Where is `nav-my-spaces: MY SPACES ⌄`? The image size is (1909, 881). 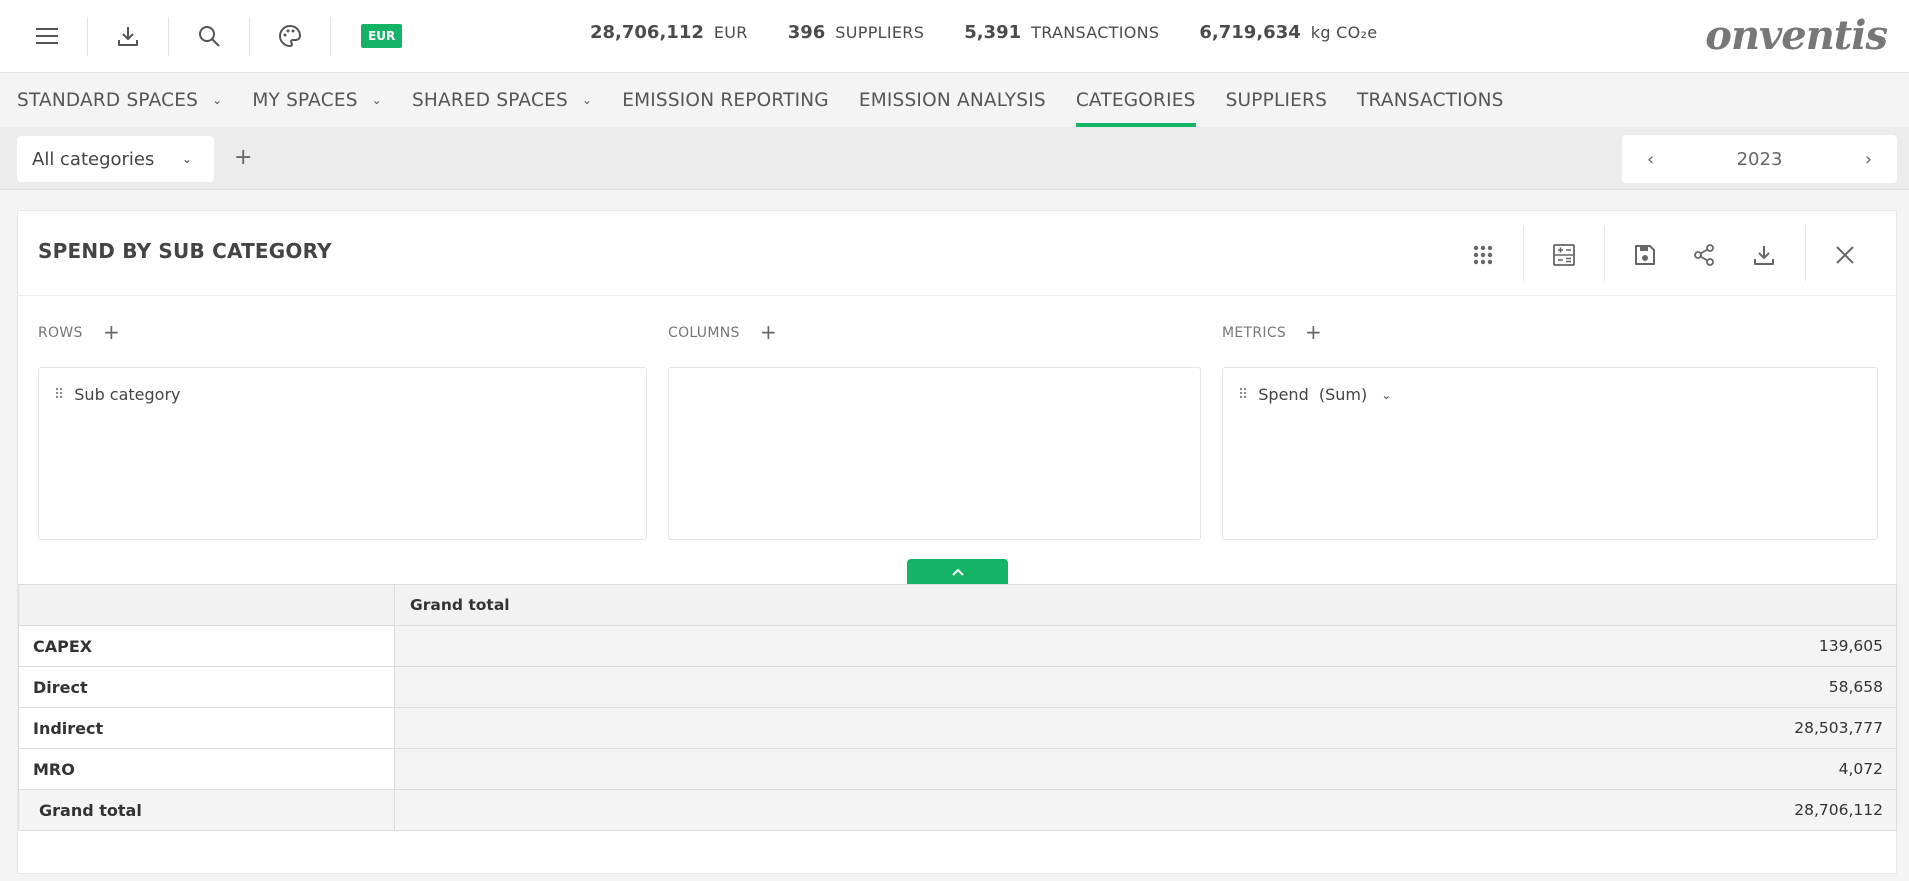 nav-my-spaces: MY SPACES ⌄ is located at coordinates (317, 100).